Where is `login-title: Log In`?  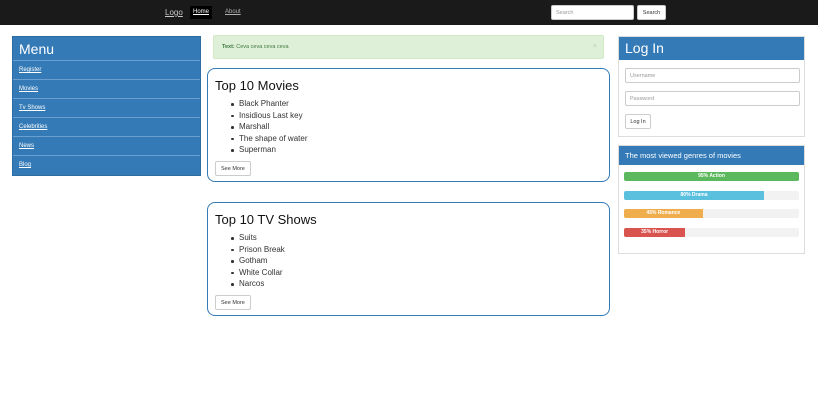
login-title: Log In is located at coordinates (711, 48).